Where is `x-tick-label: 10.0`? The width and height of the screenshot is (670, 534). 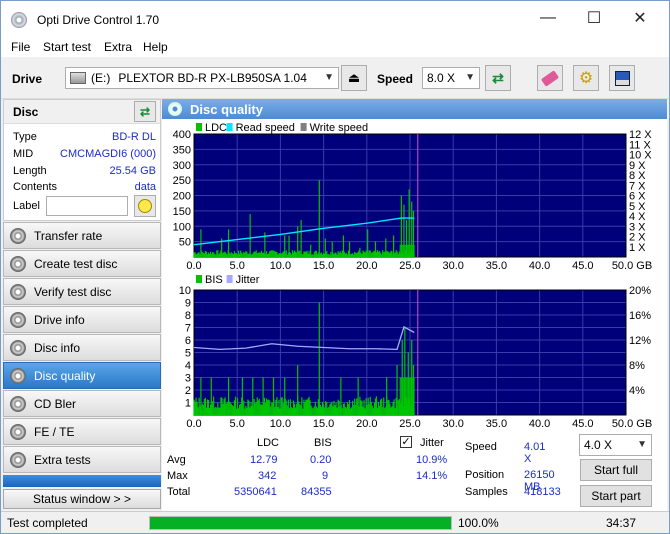
x-tick-label: 10.0 is located at coordinates (280, 422).